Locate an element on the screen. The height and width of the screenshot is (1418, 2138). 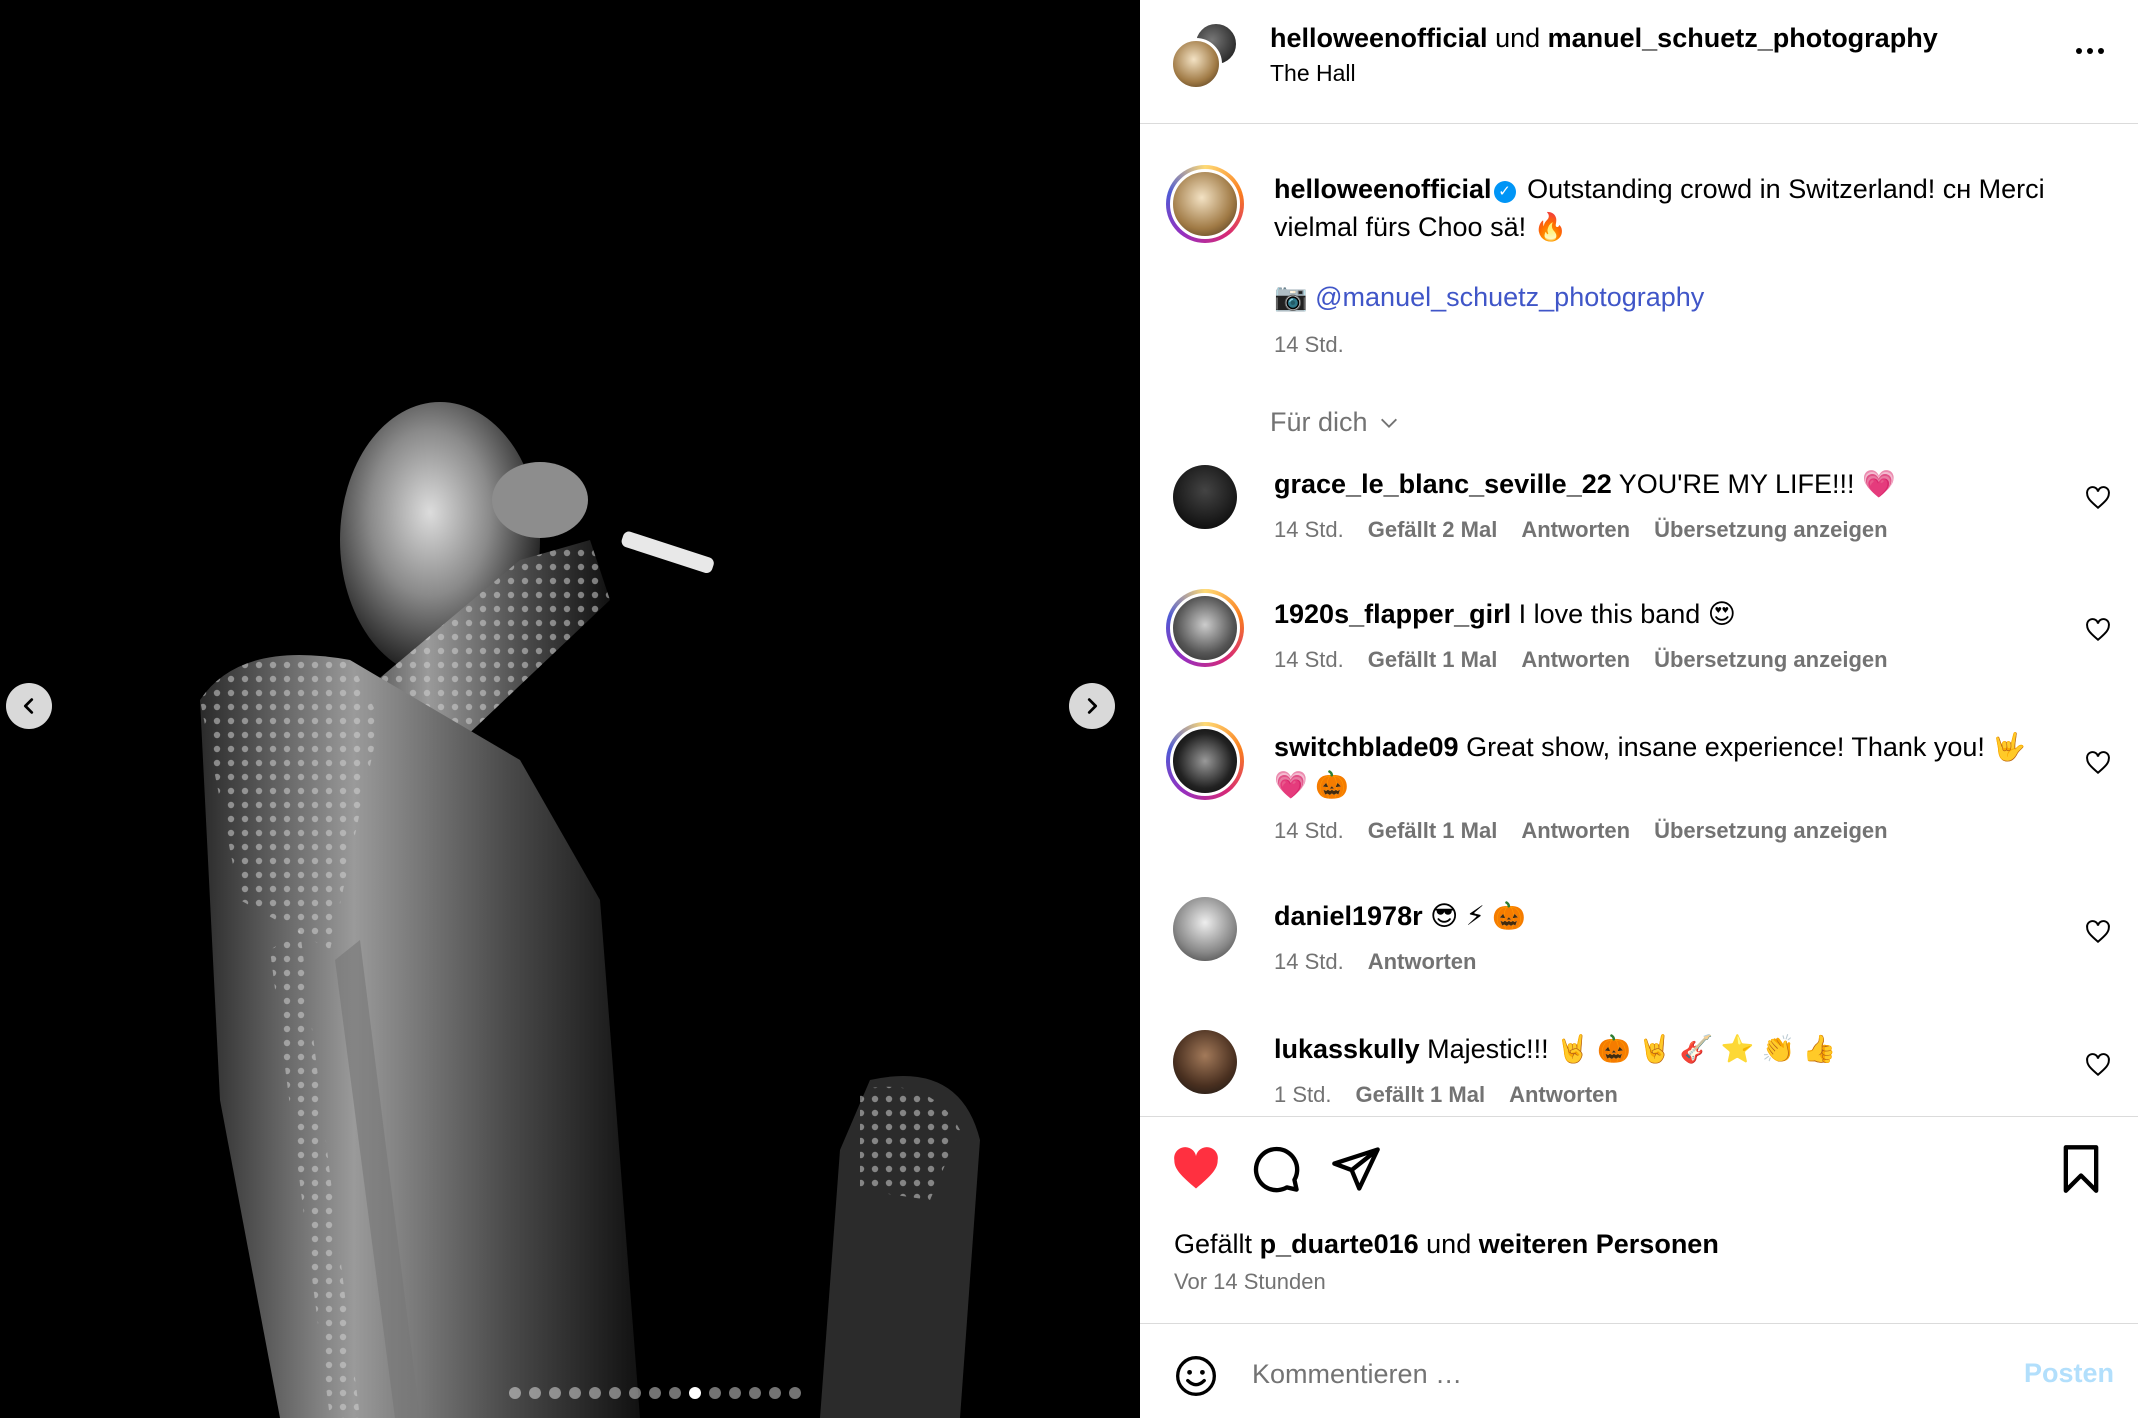
comment-likes-link: Gefällt 2 Mal is located at coordinates (1433, 530).